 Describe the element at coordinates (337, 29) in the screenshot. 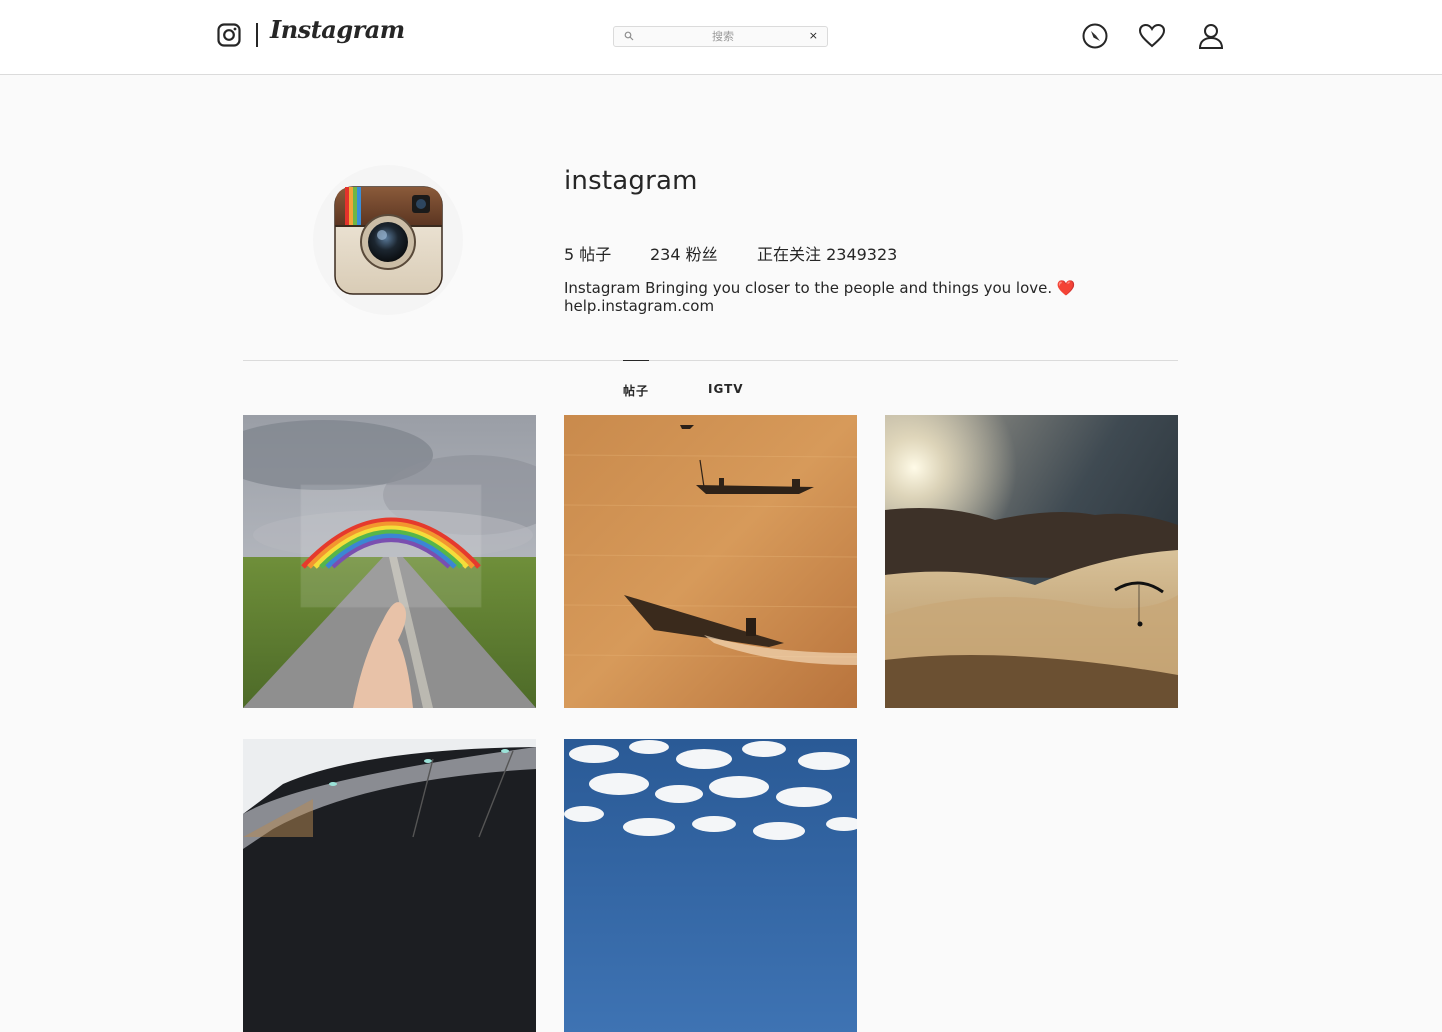

I see `instagram-wordmark: Instagram` at that location.